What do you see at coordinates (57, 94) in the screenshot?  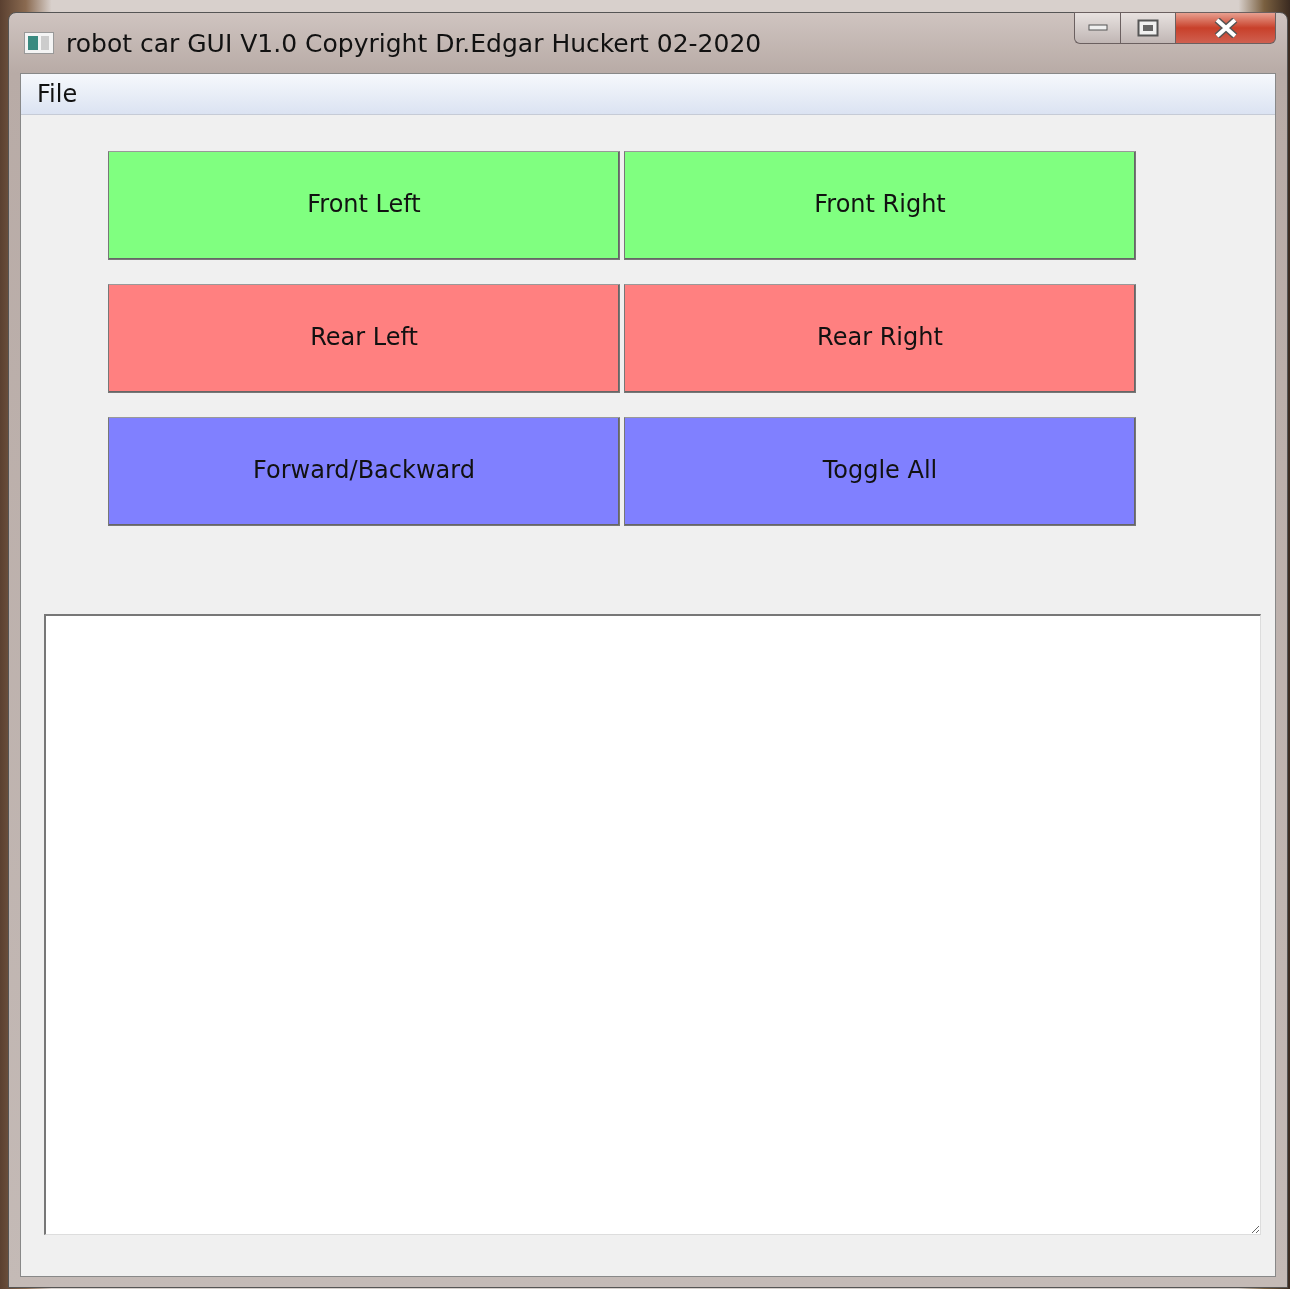 I see `menu-item: File` at bounding box center [57, 94].